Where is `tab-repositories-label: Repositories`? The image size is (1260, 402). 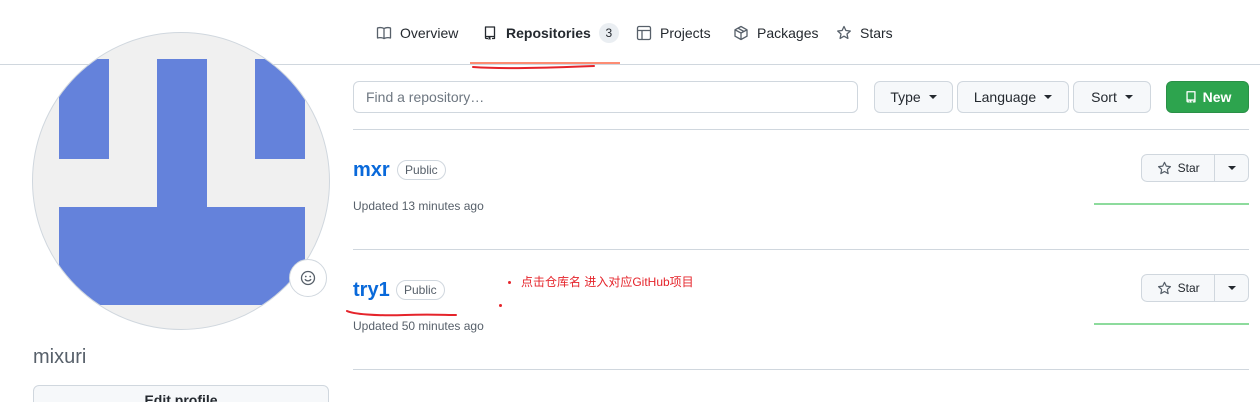
tab-repositories-label: Repositories is located at coordinates (548, 32).